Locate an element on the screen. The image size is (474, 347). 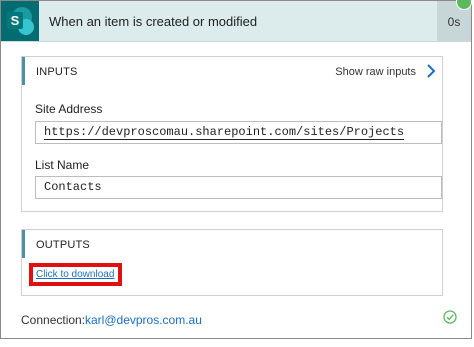
site-address-label: Site Address is located at coordinates (69, 109).